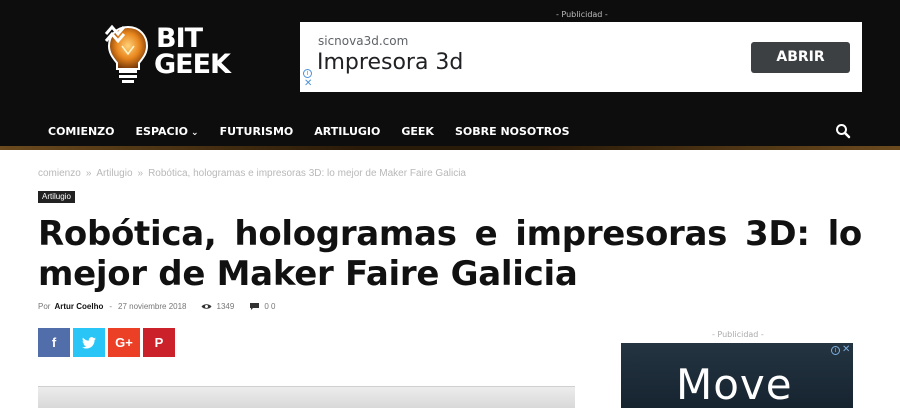 The image size is (900, 408). What do you see at coordinates (835, 350) in the screenshot?
I see `side-ad-info-icon: i` at bounding box center [835, 350].